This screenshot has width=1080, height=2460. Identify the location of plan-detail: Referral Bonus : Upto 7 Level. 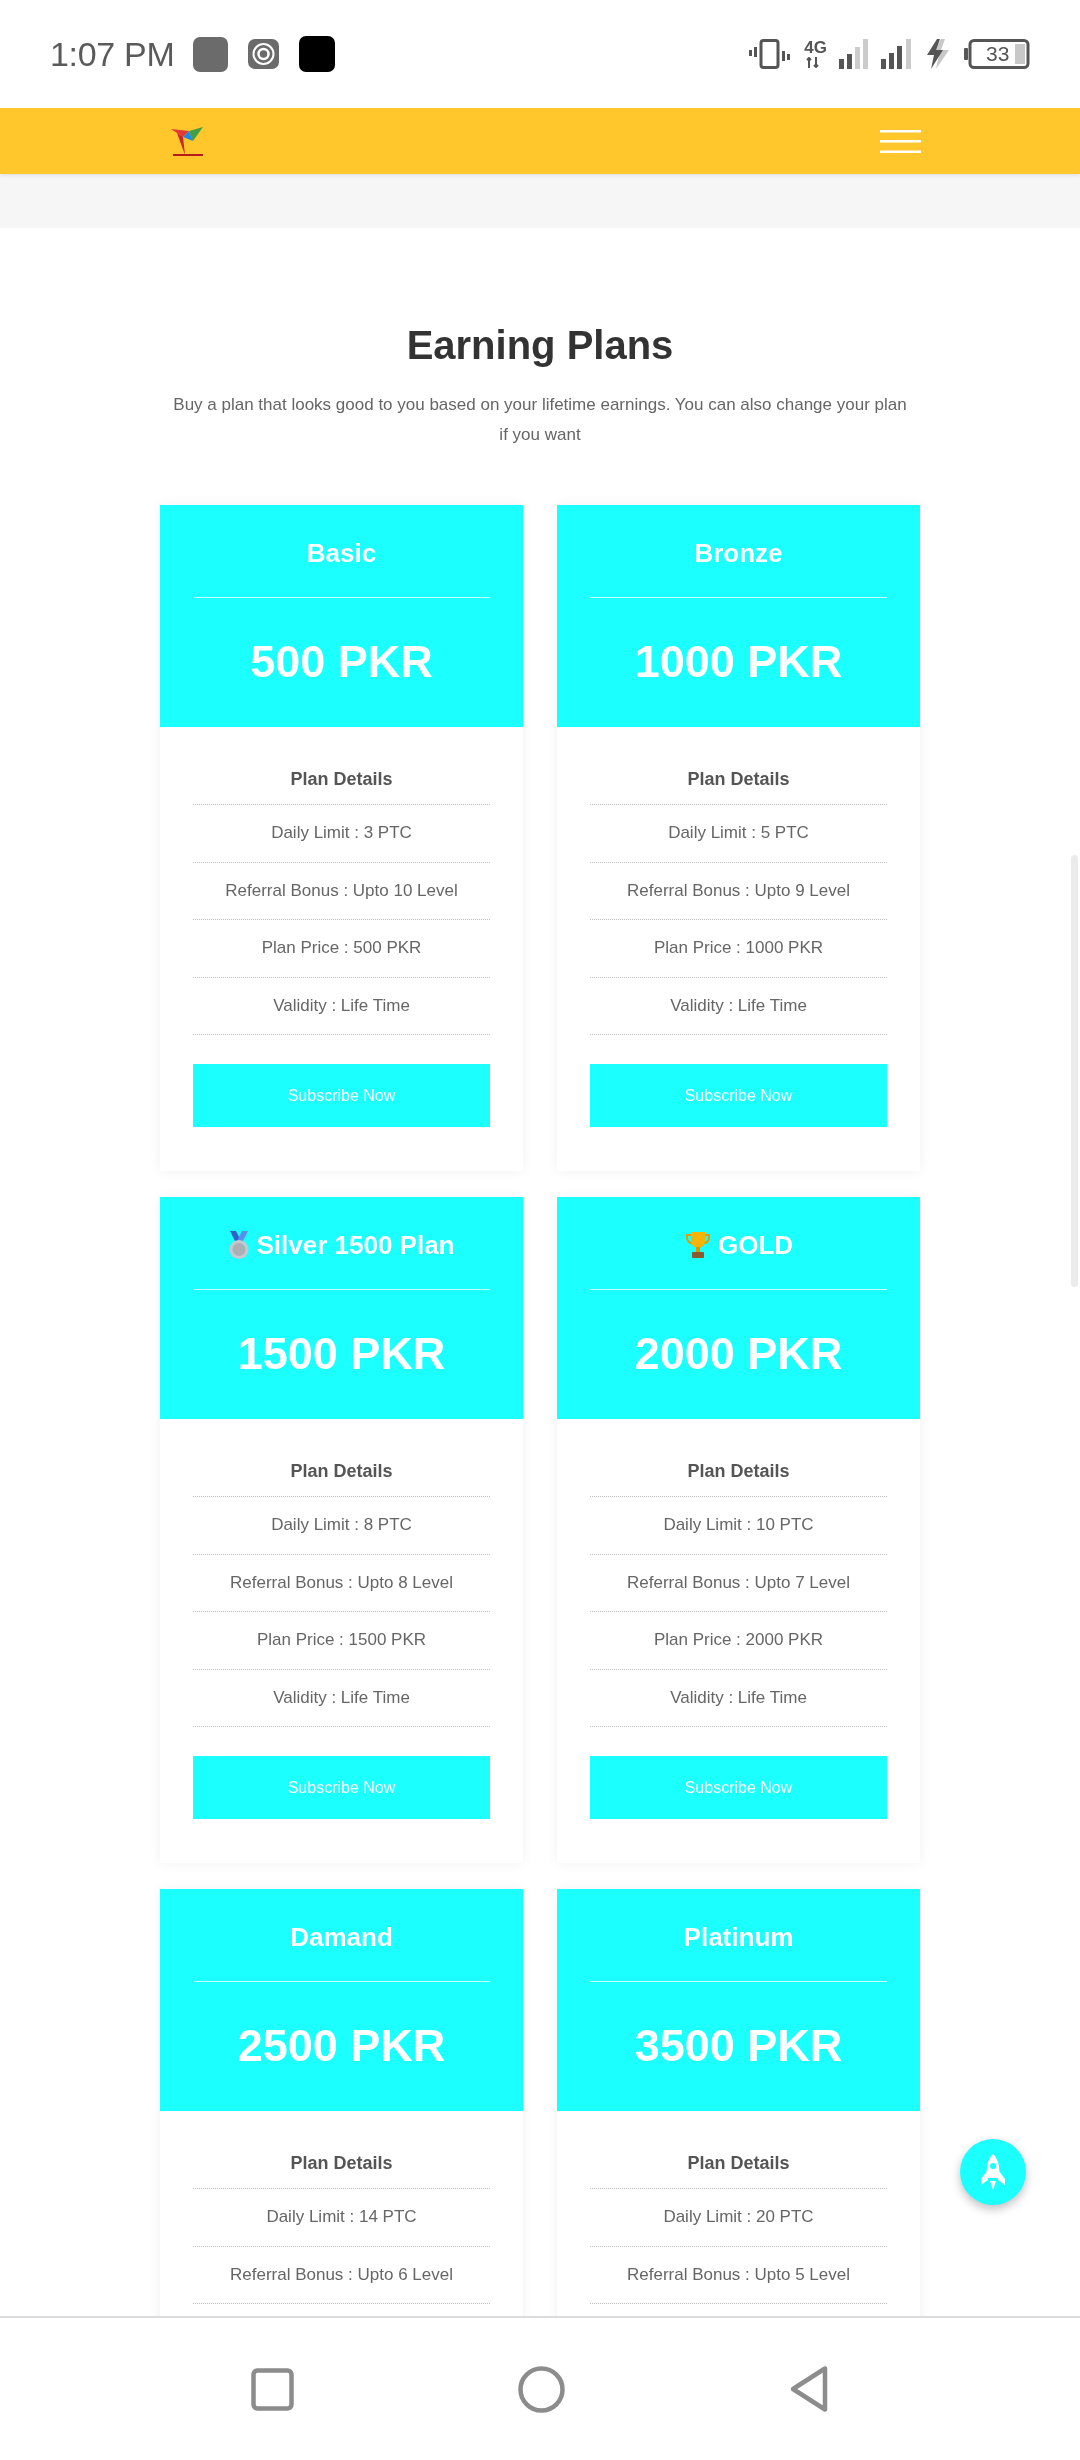
(738, 1583).